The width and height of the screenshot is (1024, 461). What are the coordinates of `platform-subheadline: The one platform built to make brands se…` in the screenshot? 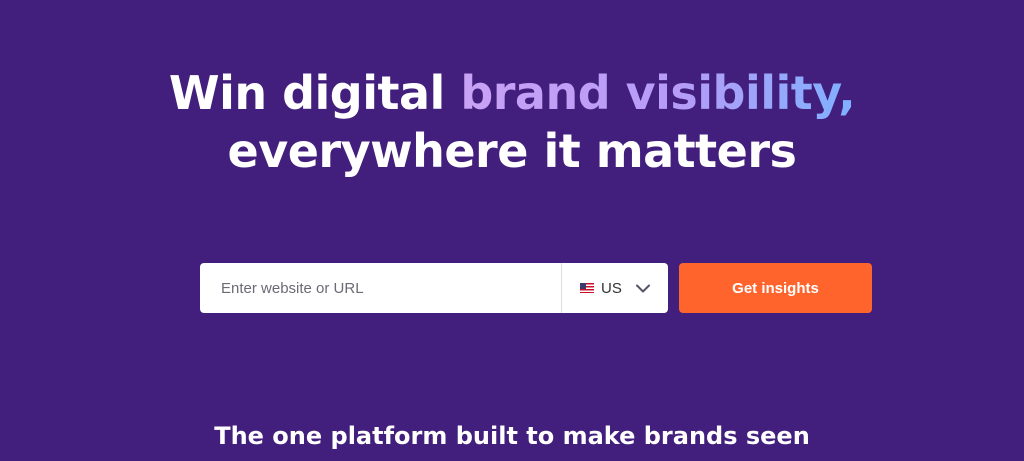 It's located at (512, 436).